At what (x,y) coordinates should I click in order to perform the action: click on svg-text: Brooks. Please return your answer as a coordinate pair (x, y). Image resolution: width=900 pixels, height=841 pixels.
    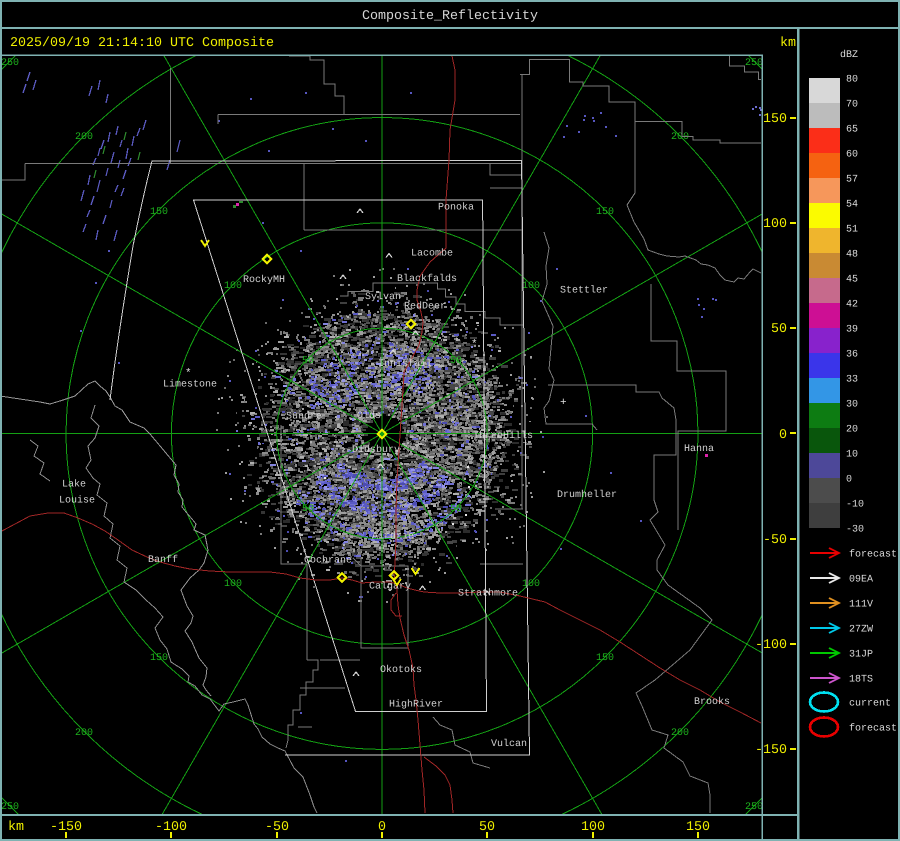
    Looking at the image, I should click on (712, 702).